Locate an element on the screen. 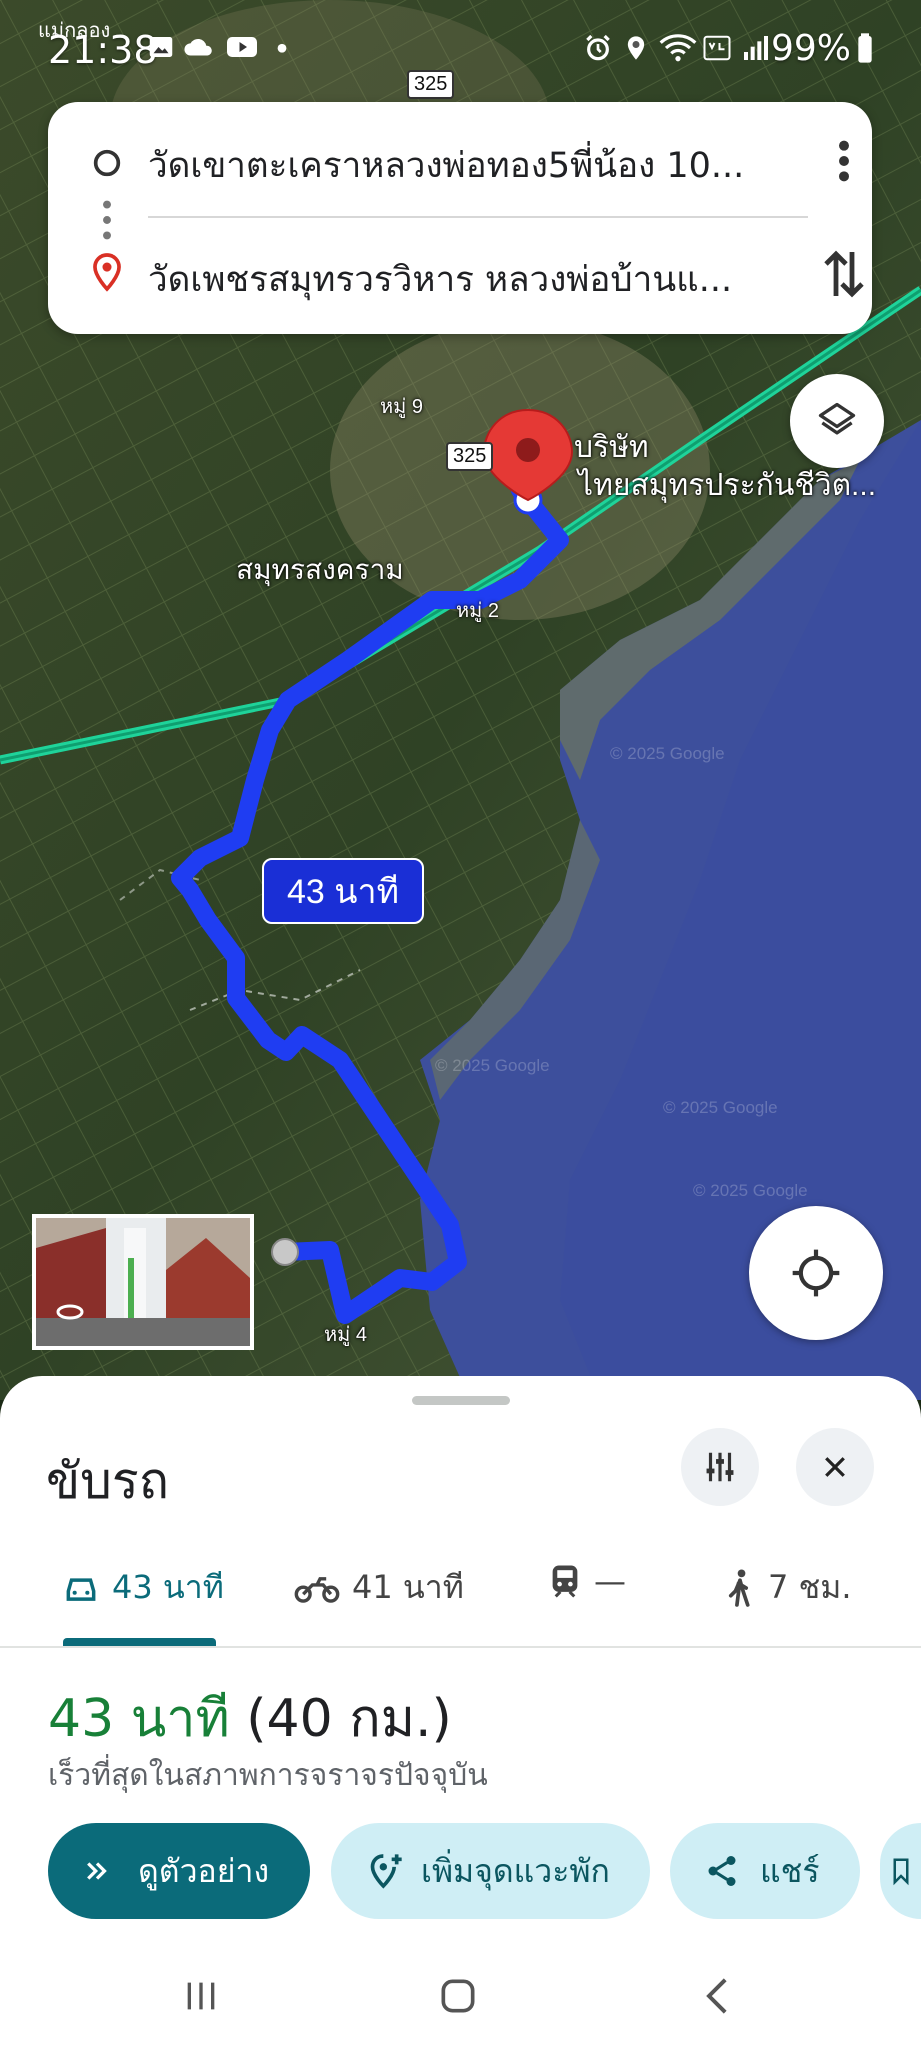 The width and height of the screenshot is (921, 2048). route-summary: 43 นาที (40 กม.) is located at coordinates (250, 1717).